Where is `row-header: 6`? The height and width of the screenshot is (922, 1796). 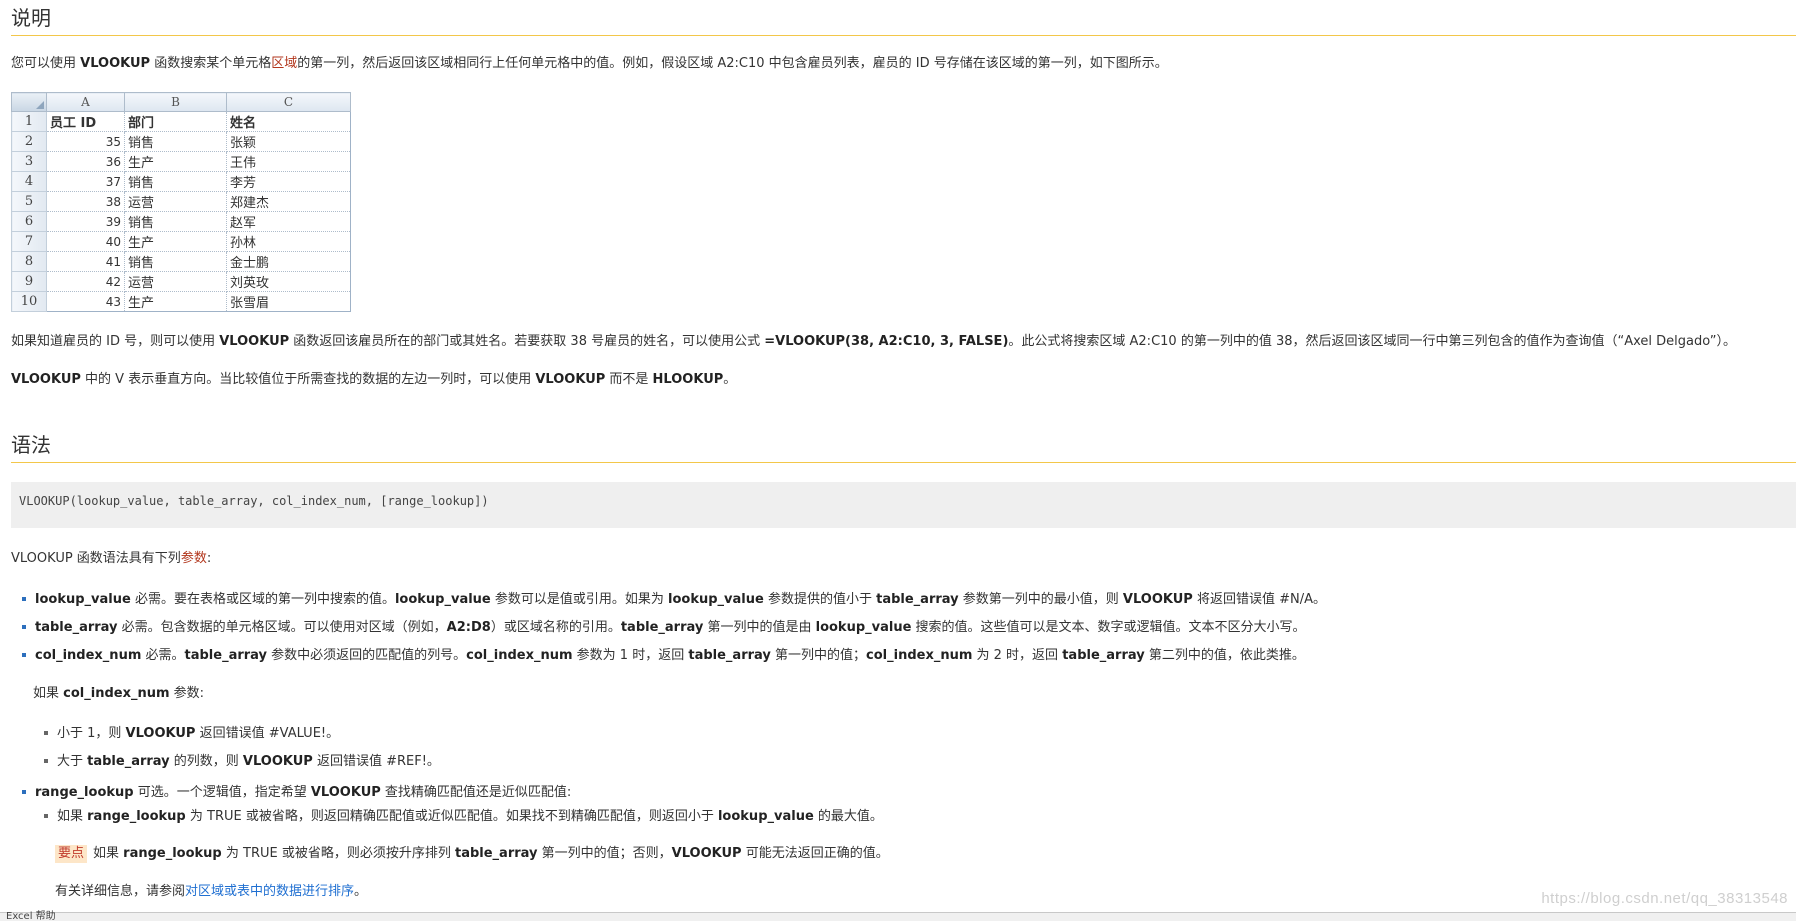 row-header: 6 is located at coordinates (29, 221).